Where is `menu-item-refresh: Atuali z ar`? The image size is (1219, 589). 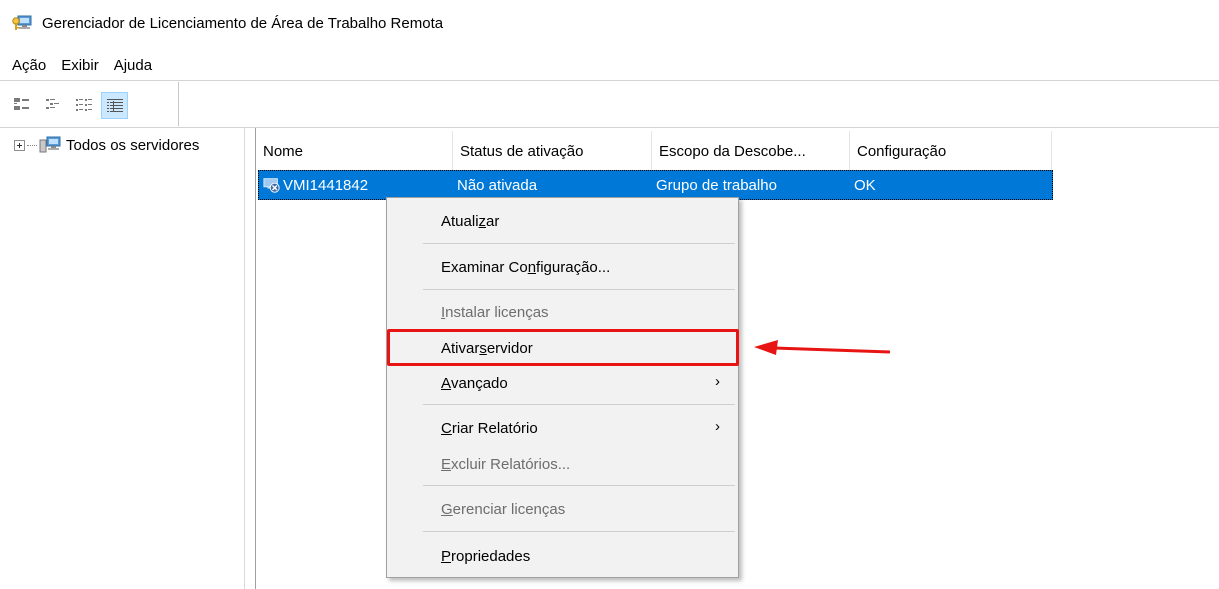
menu-item-refresh: Atuali z ar is located at coordinates (562, 221).